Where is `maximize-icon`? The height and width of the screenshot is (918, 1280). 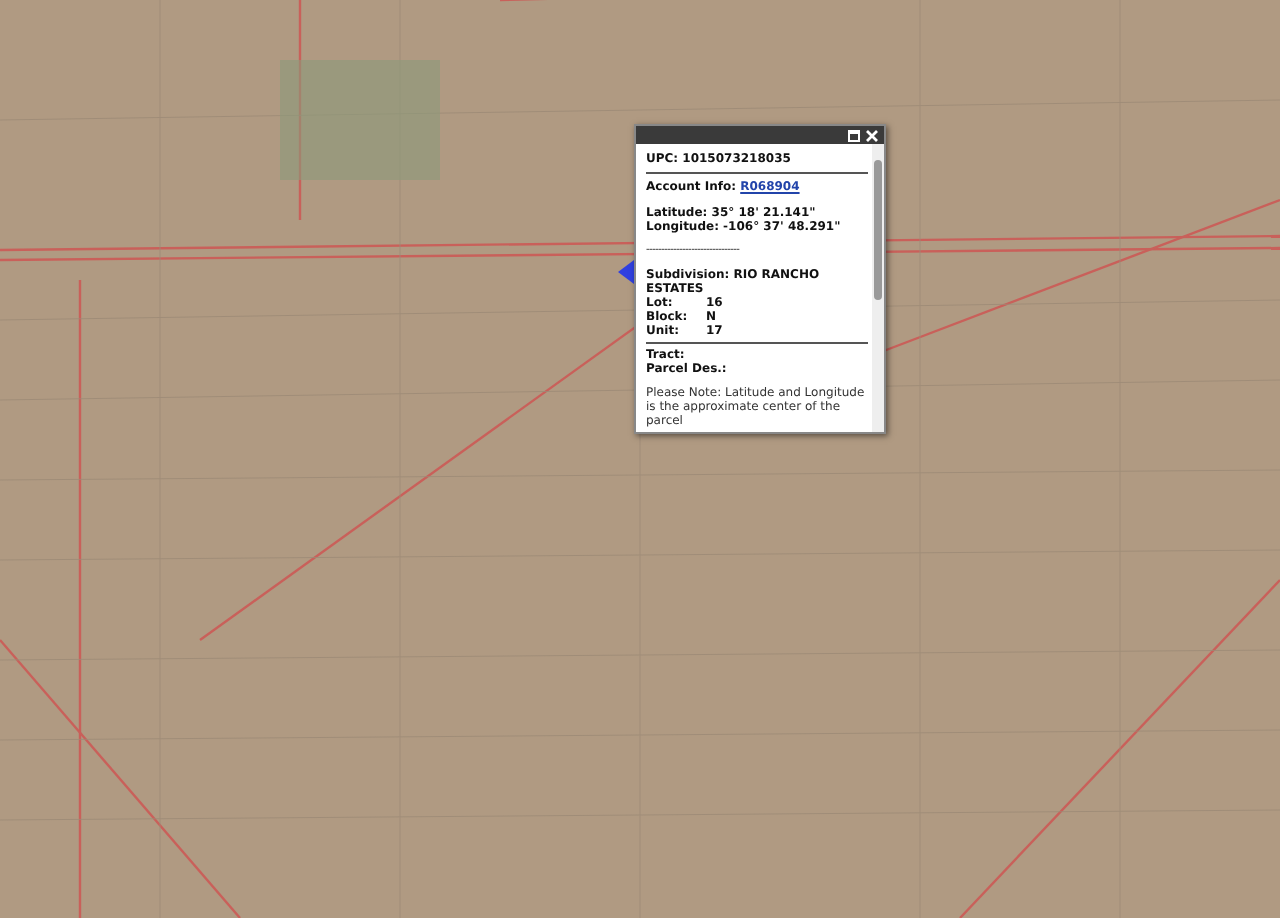 maximize-icon is located at coordinates (854, 135).